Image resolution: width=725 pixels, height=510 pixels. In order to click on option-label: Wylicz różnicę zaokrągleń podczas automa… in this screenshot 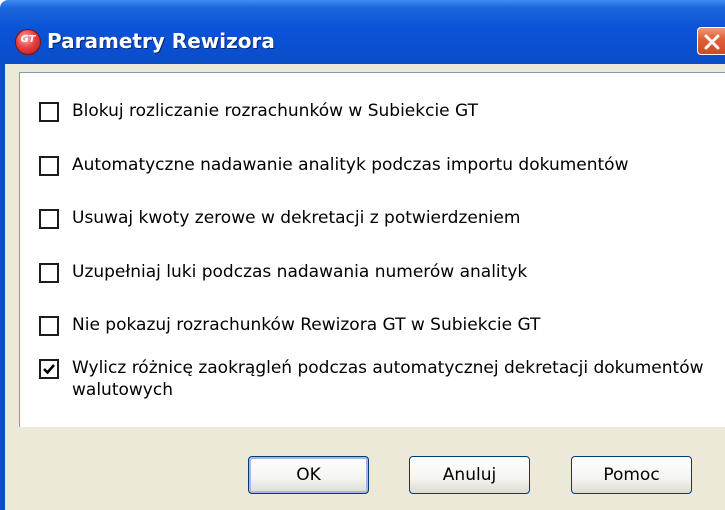, I will do `click(388, 379)`.